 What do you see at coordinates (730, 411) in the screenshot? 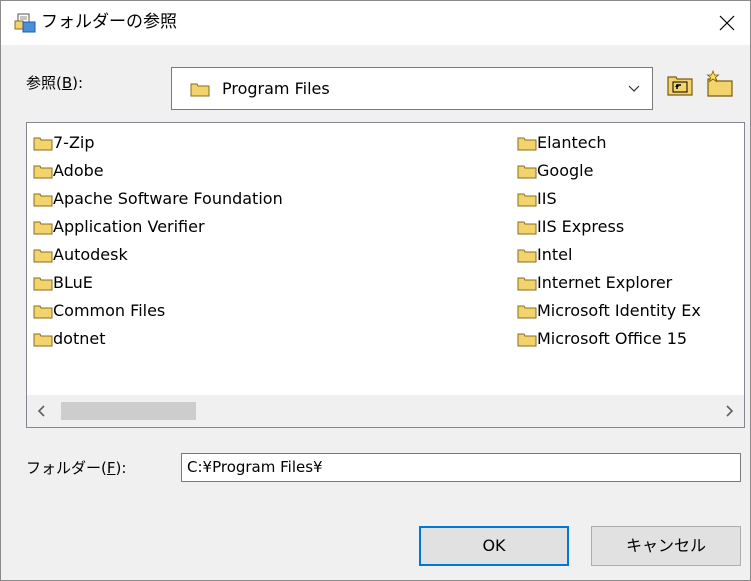
I see `scroll-right-icon` at bounding box center [730, 411].